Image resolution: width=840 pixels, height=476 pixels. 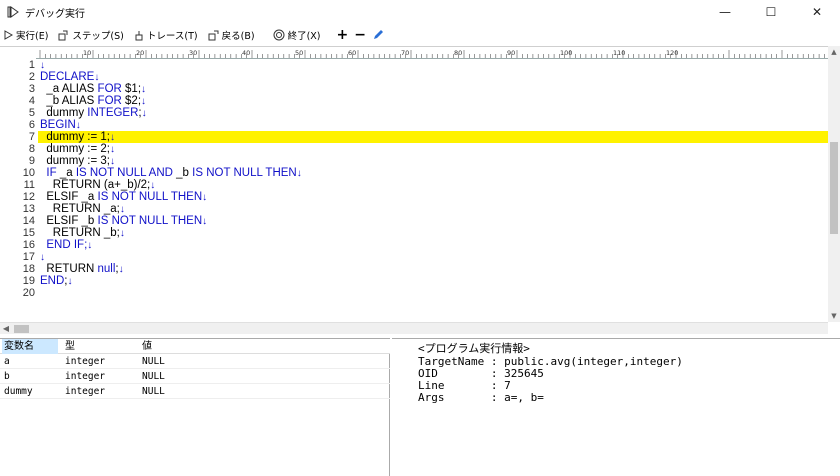 I want to click on maximize-button: ☐, so click(x=771, y=12).